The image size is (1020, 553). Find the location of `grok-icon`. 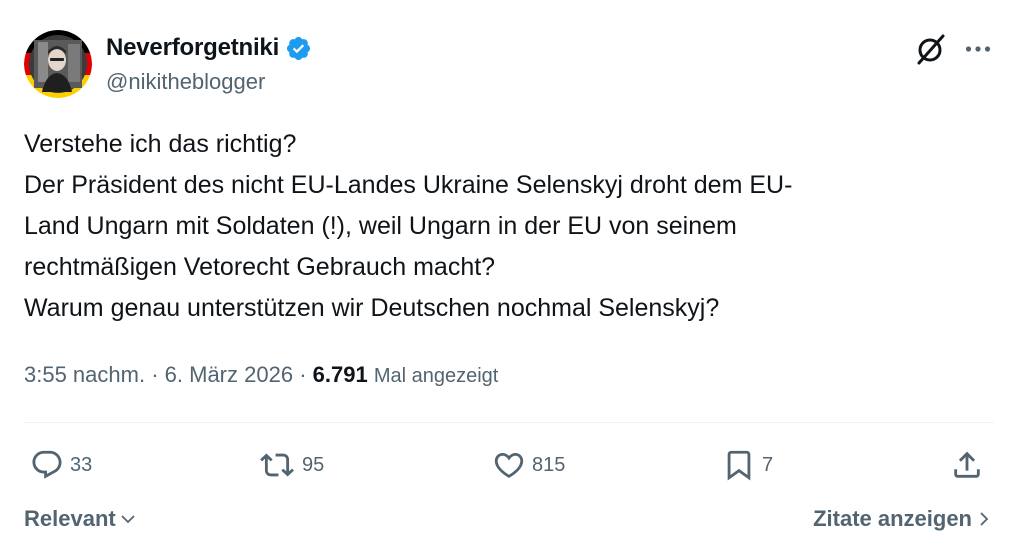

grok-icon is located at coordinates (931, 49).